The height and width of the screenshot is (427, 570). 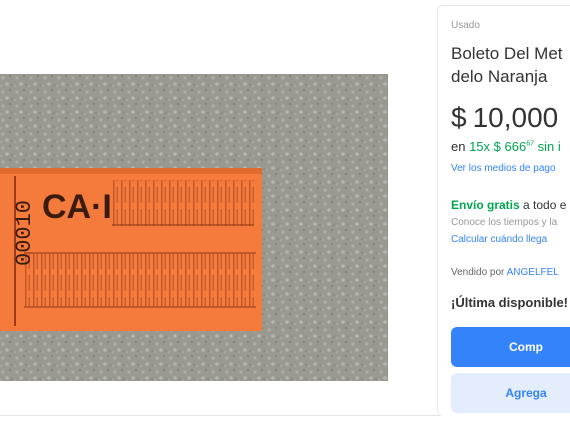 I want to click on price: $10,000, so click(x=504, y=118).